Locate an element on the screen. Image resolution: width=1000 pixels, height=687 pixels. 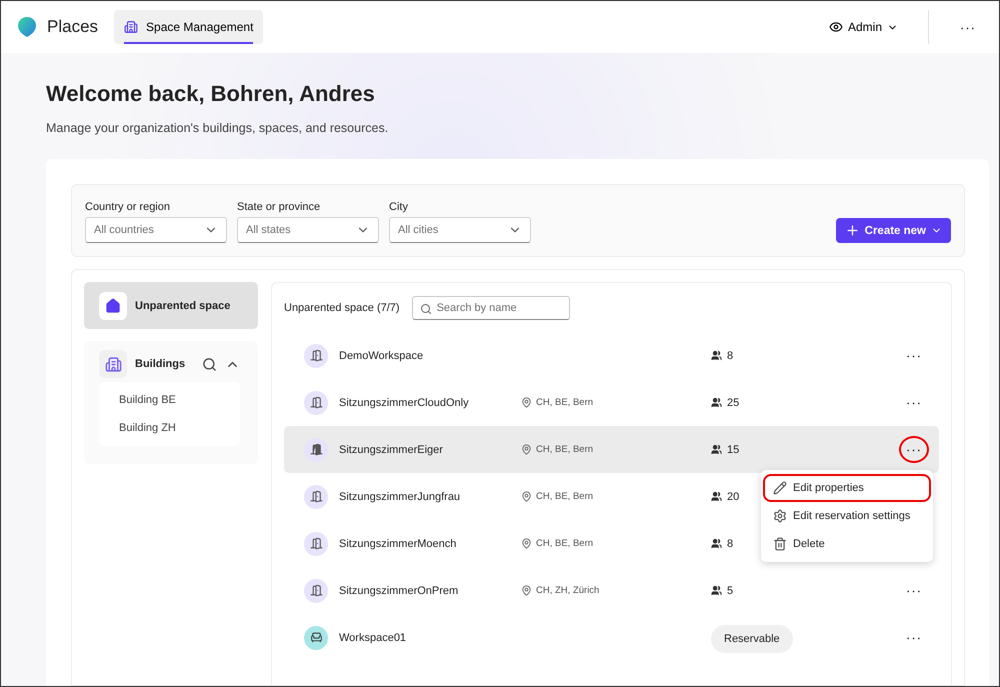
list-row: Workspace01 Reservable ··· is located at coordinates (611, 637).